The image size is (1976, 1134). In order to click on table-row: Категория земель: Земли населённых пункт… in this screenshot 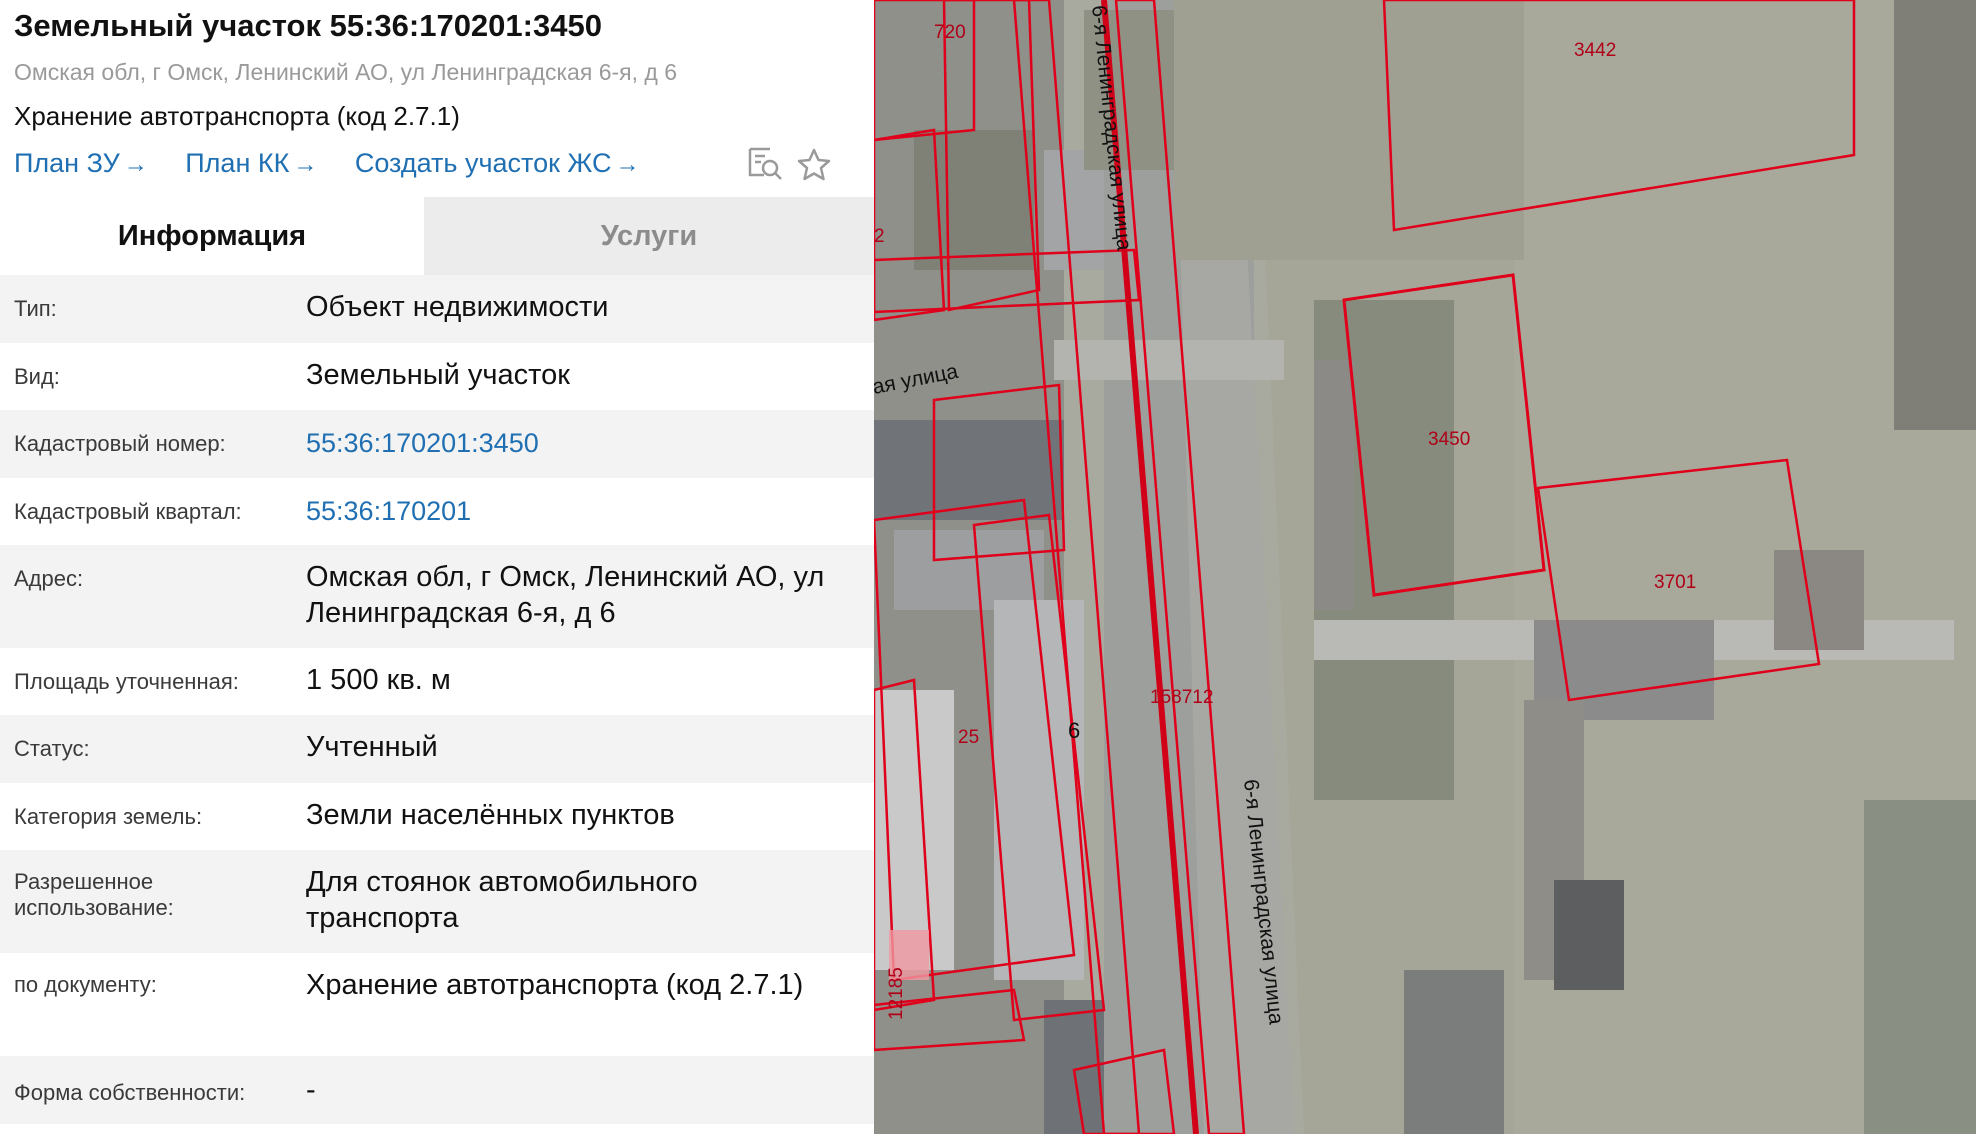, I will do `click(437, 816)`.